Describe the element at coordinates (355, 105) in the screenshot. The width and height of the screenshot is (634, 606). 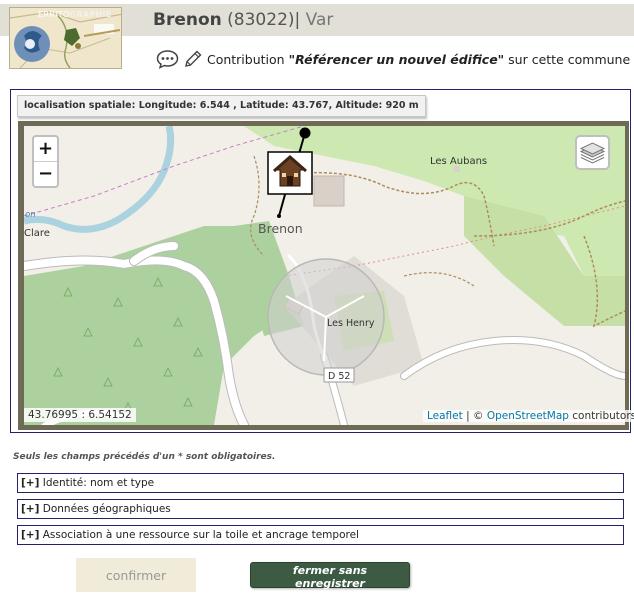
I see `altitude-label: , Altitude:` at that location.